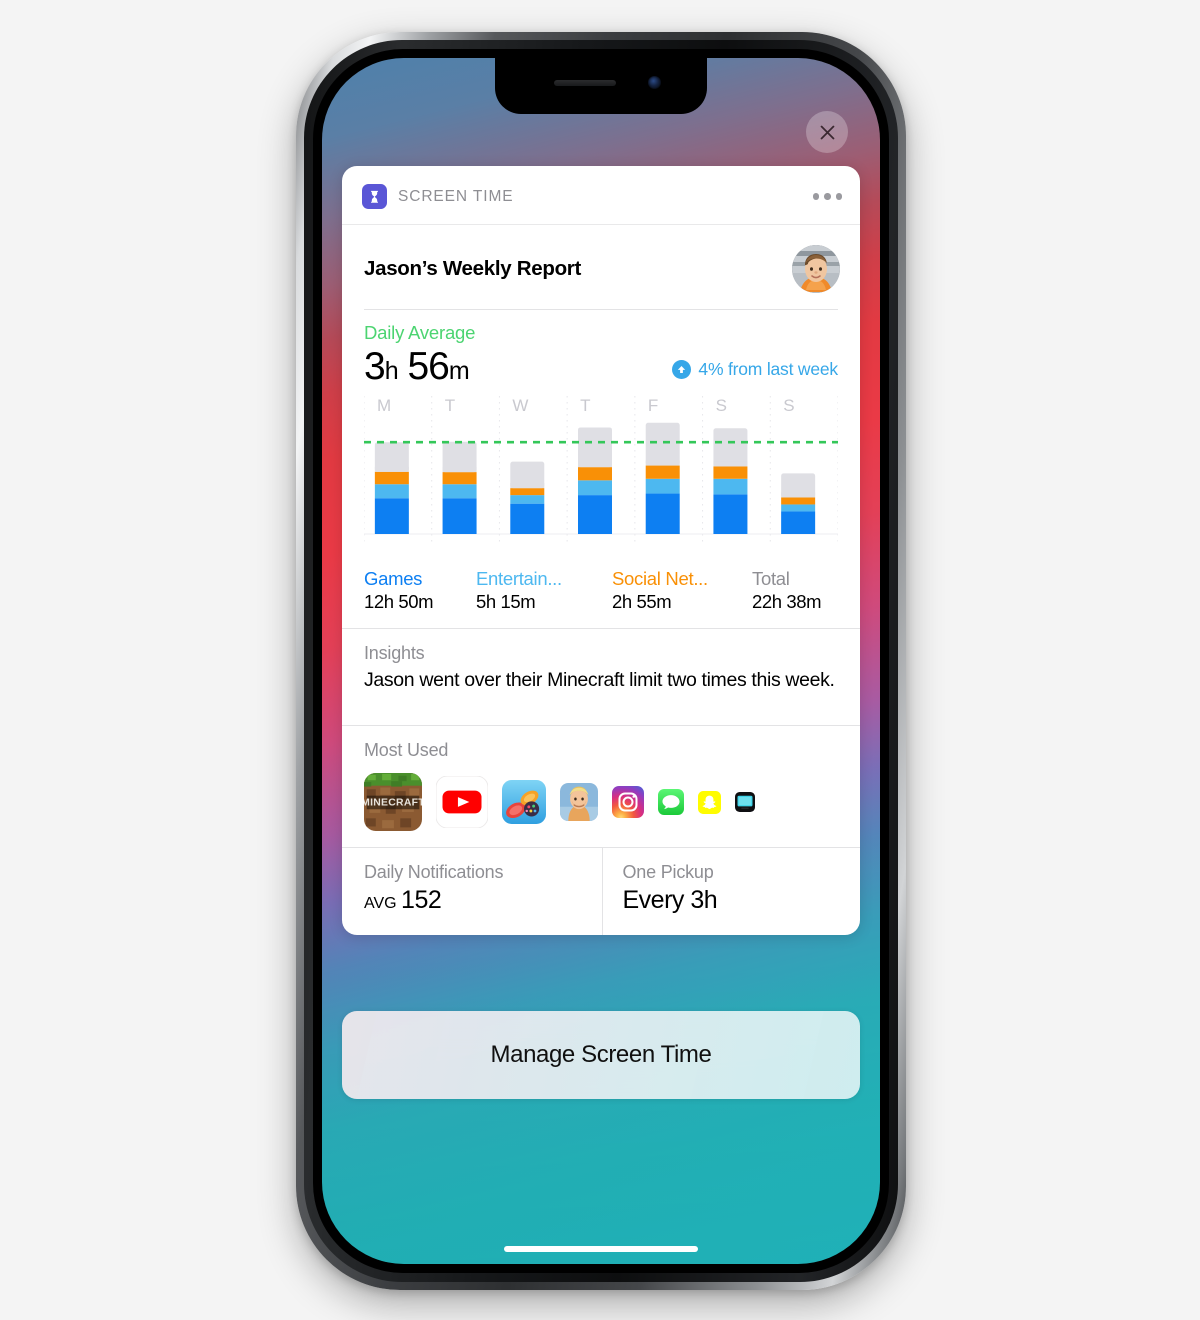 This screenshot has height=1320, width=1200. Describe the element at coordinates (374, 196) in the screenshot. I see `hourglass-icon` at that location.